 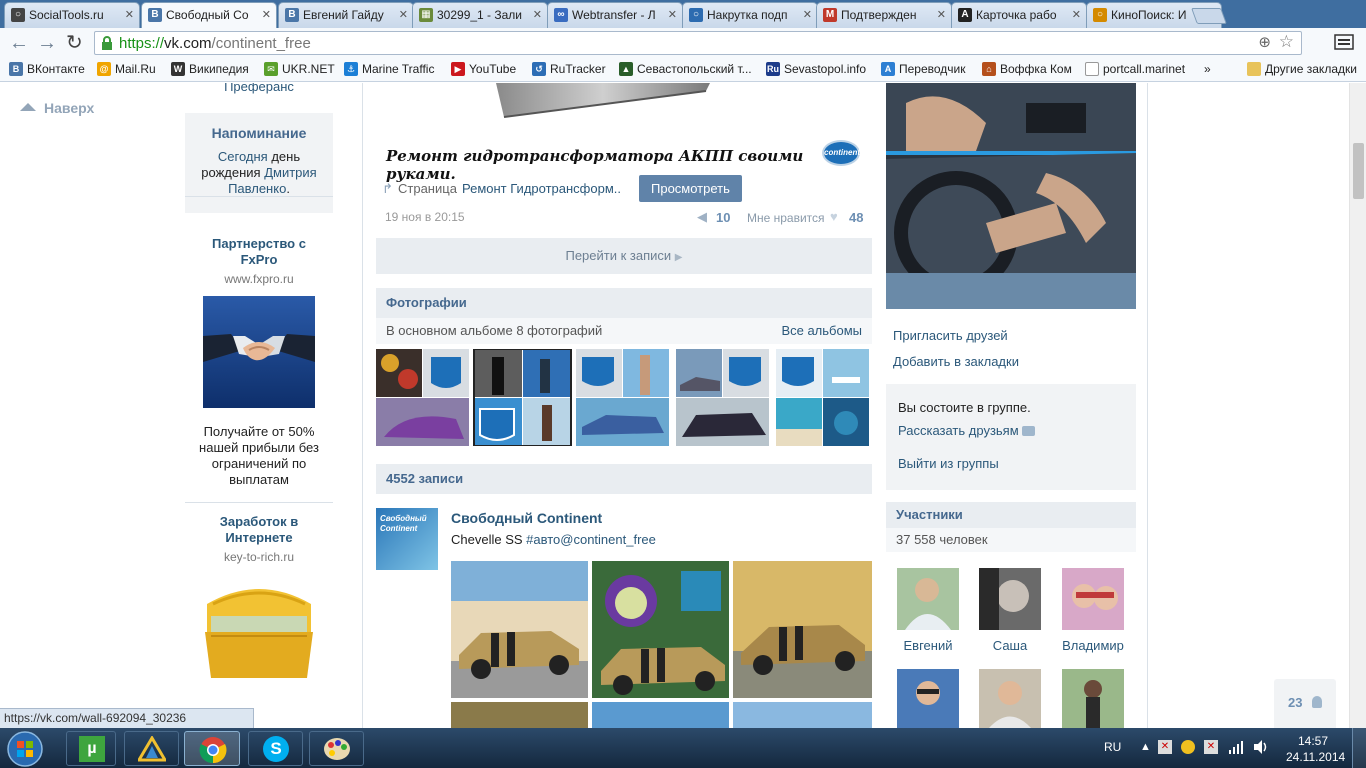 I want to click on action-center-icon: ✕, so click(x=1165, y=747).